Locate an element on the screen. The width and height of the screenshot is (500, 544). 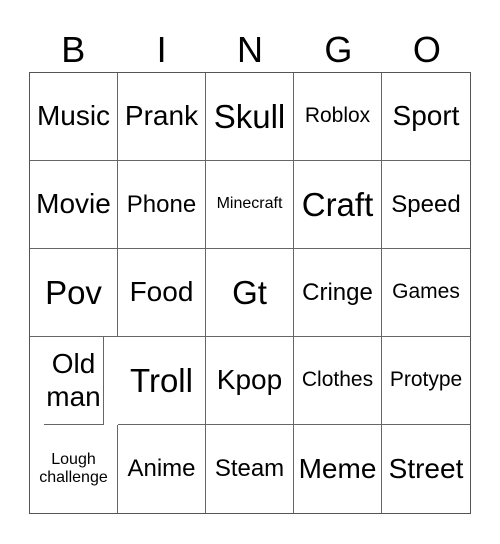
bingo-cell: Movie is located at coordinates (74, 205).